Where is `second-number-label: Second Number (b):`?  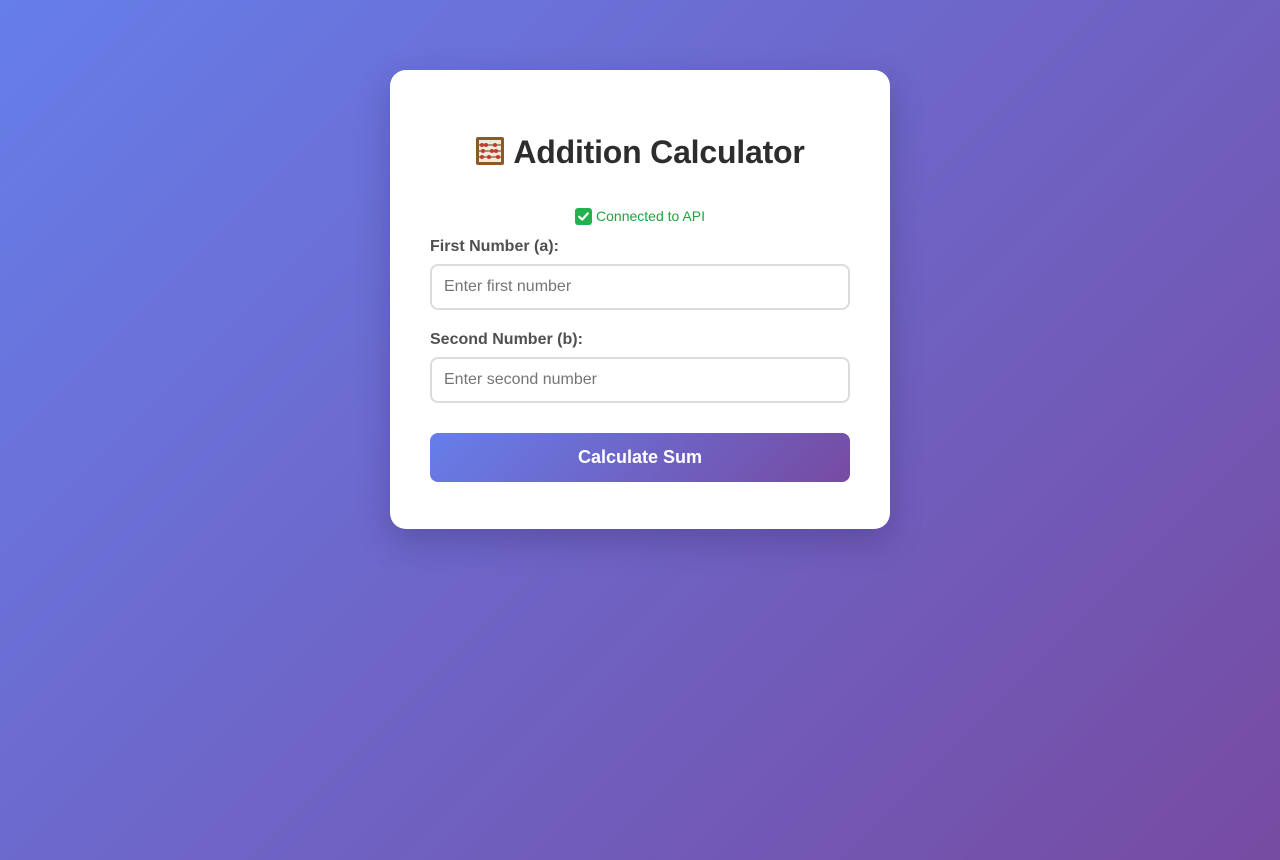 second-number-label: Second Number (b): is located at coordinates (506, 339).